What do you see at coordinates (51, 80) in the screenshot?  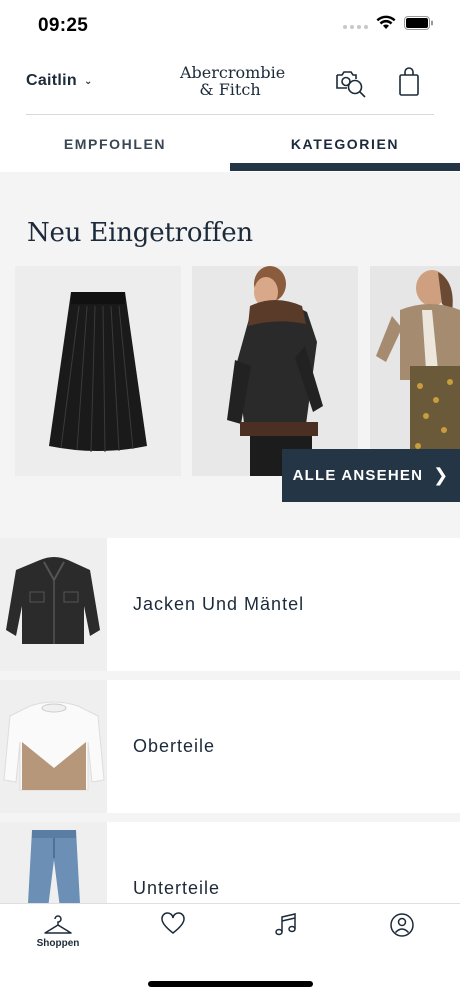 I see `user-name: Caitlin` at bounding box center [51, 80].